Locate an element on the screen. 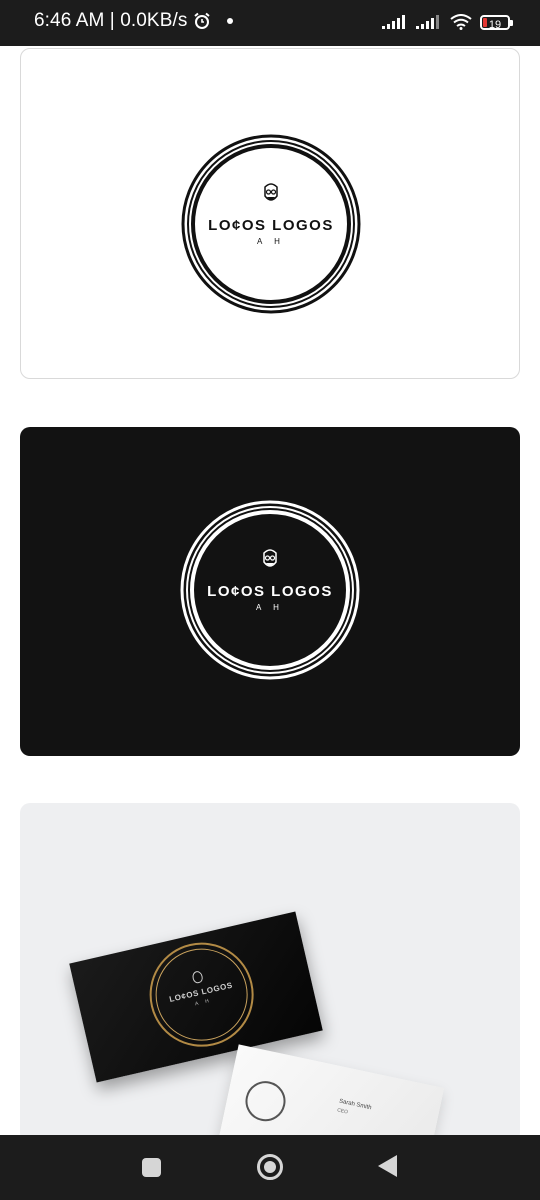  signal-icon is located at coordinates (393, 22).